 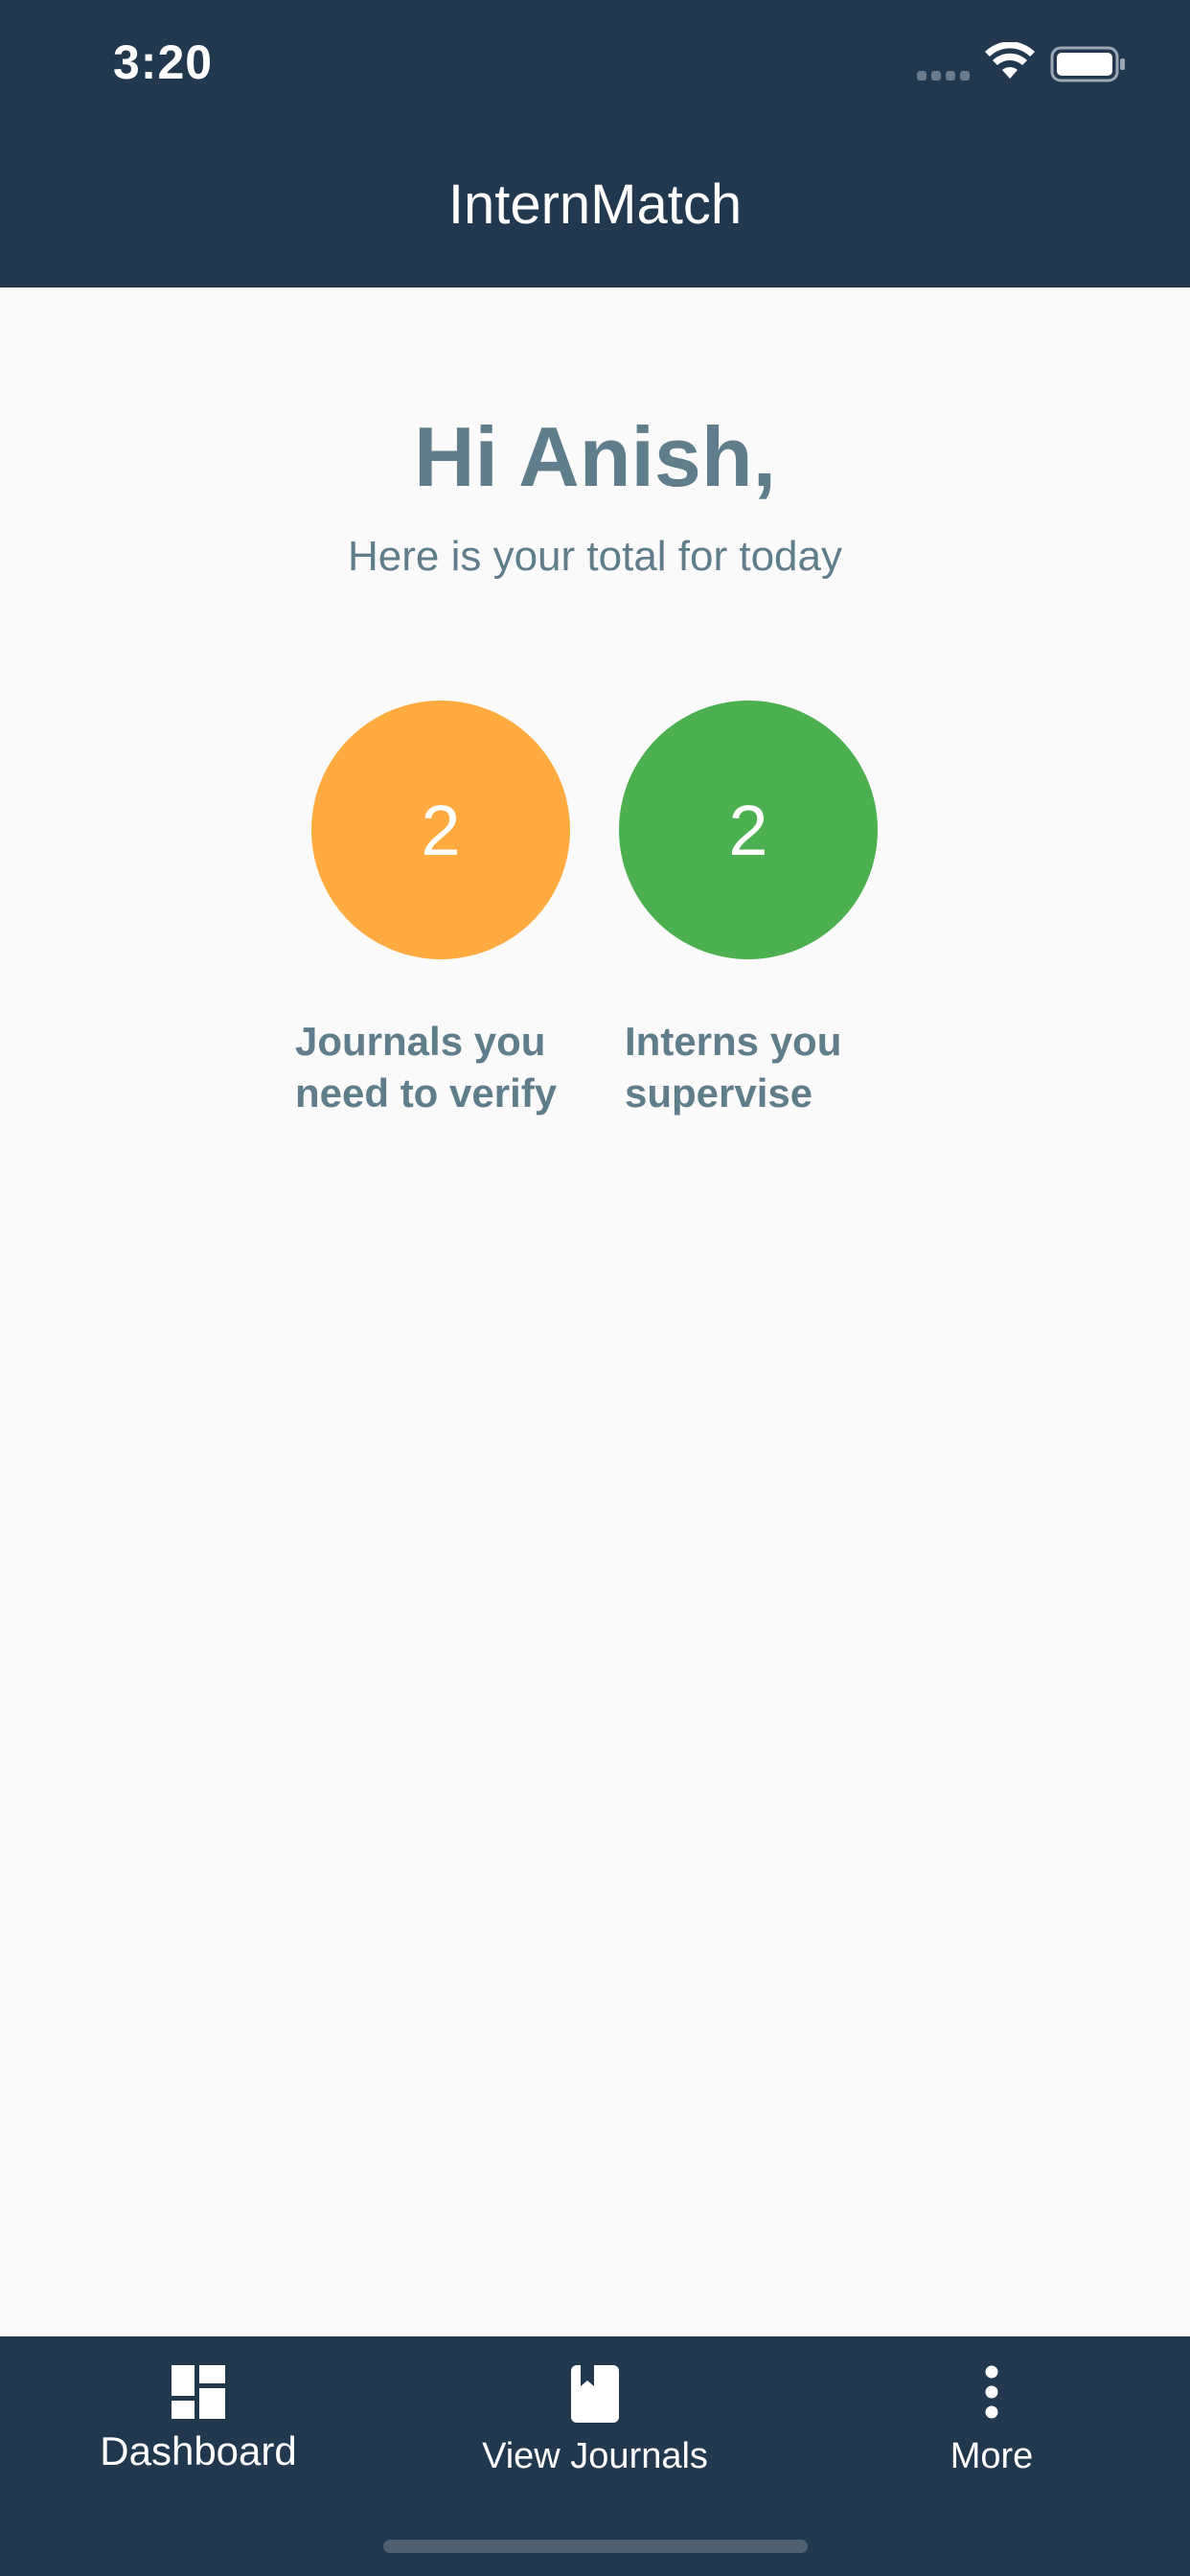 I want to click on journals-to-verify-label: Journals you need to verify, so click(x=427, y=1067).